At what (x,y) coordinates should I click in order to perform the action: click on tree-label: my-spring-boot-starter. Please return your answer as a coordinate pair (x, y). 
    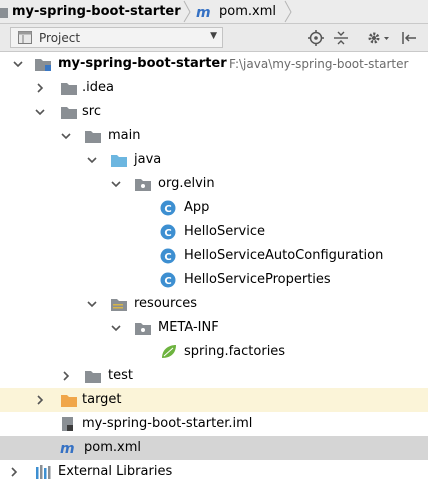
    Looking at the image, I should click on (142, 63).